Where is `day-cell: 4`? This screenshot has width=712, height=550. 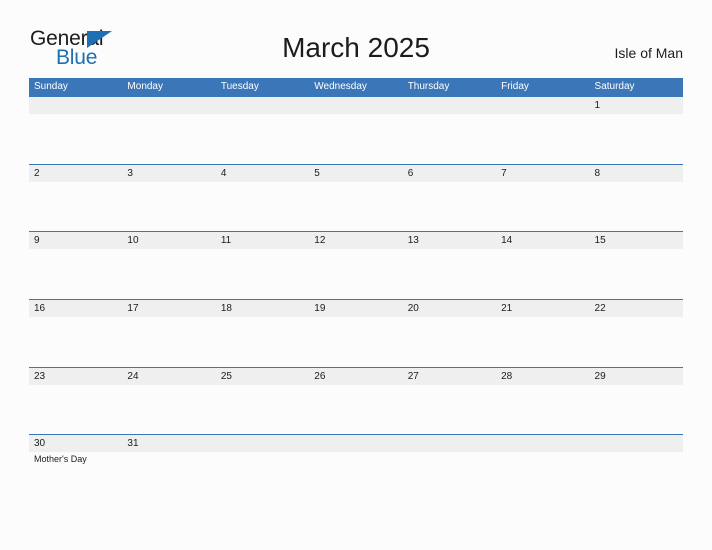
day-cell: 4 is located at coordinates (262, 198).